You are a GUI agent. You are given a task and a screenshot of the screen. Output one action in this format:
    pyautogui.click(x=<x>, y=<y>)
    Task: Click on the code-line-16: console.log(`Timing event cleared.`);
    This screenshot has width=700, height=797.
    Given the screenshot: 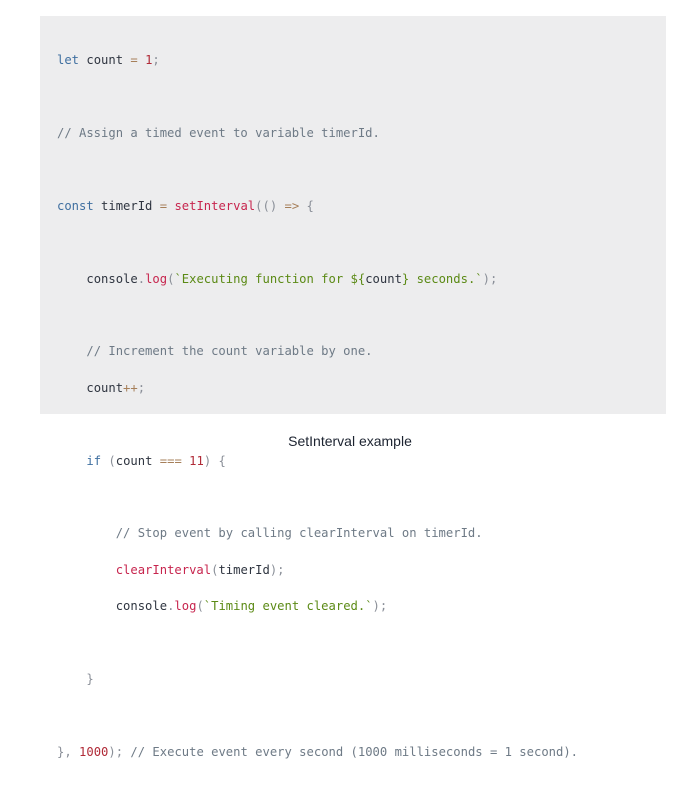 What is the action you would take?
    pyautogui.click(x=361, y=606)
    